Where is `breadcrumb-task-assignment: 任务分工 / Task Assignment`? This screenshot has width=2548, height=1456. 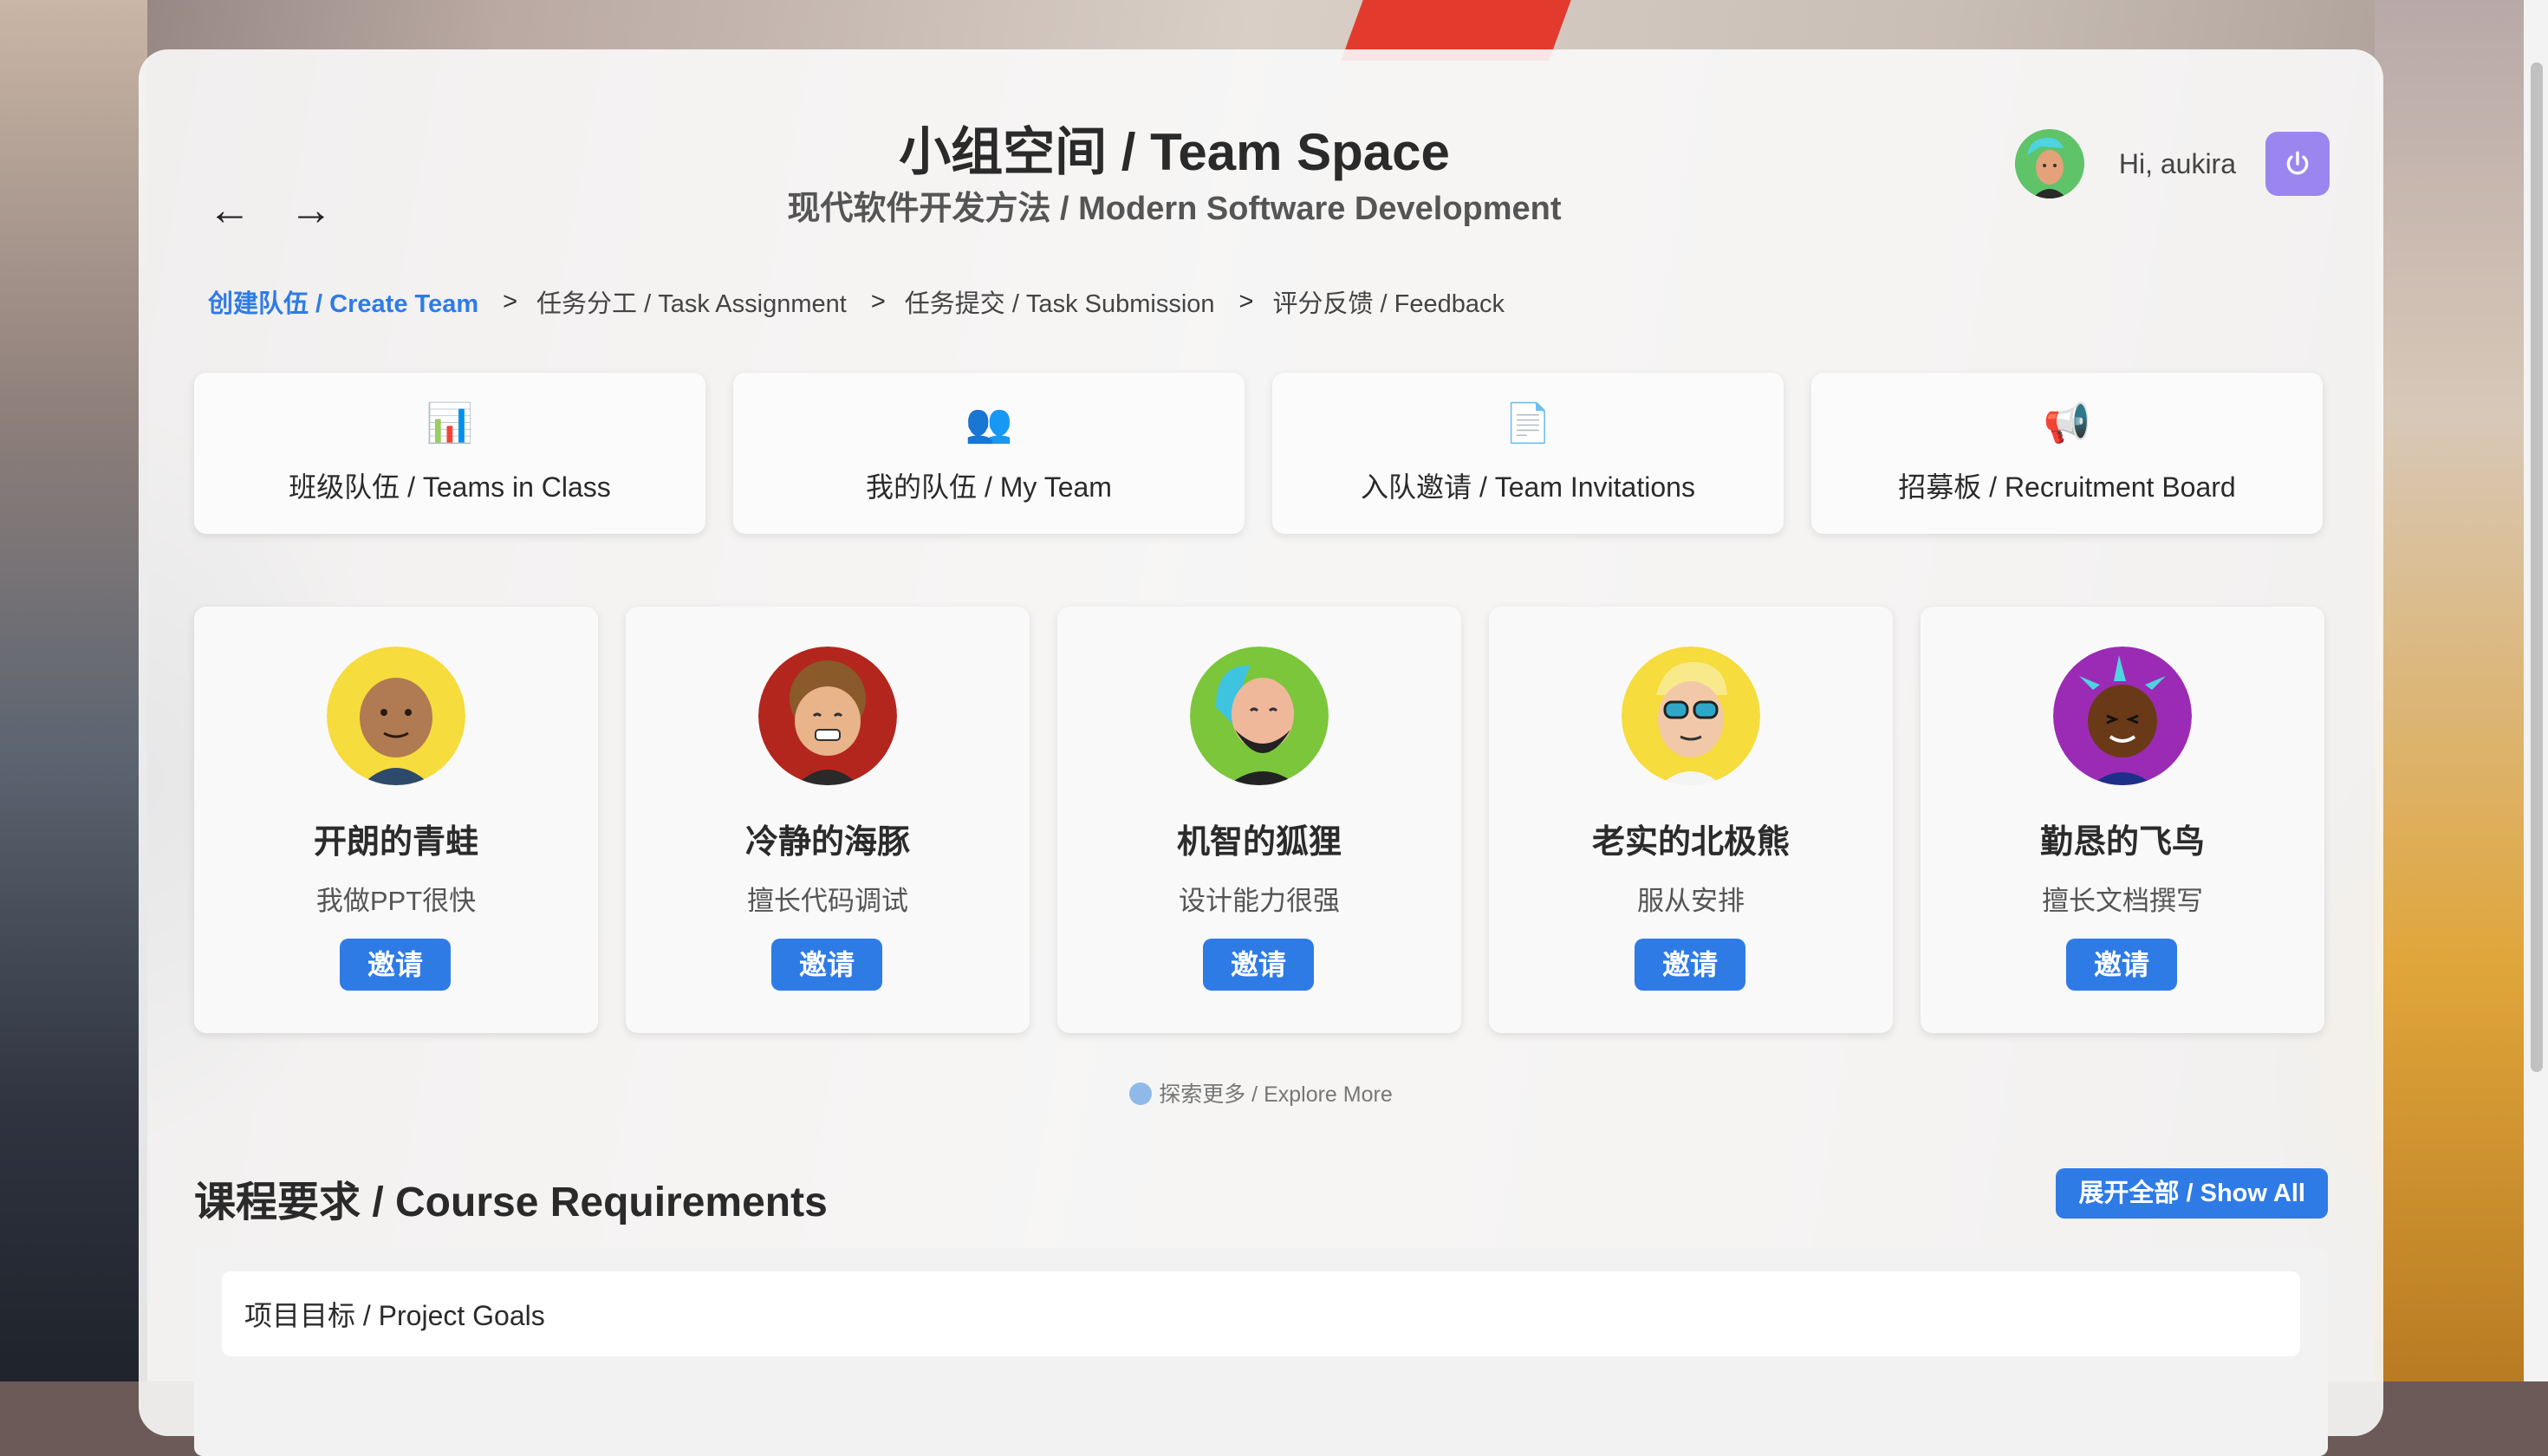
breadcrumb-task-assignment: 任务分工 / Task Assignment is located at coordinates (691, 301).